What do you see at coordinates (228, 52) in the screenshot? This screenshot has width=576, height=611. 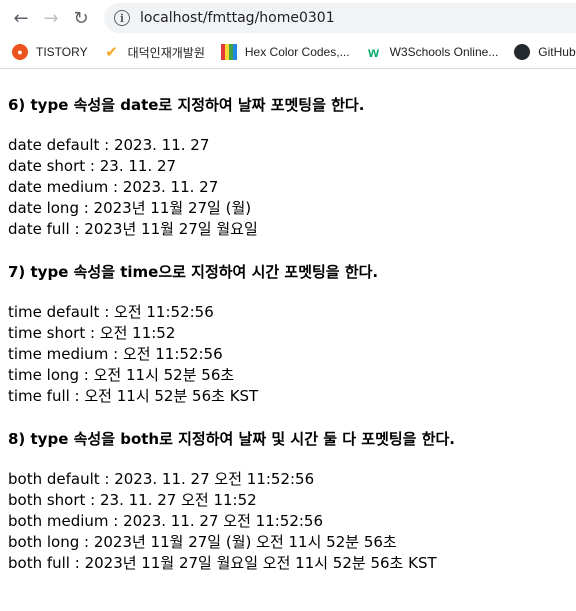 I see `hex-color-icon` at bounding box center [228, 52].